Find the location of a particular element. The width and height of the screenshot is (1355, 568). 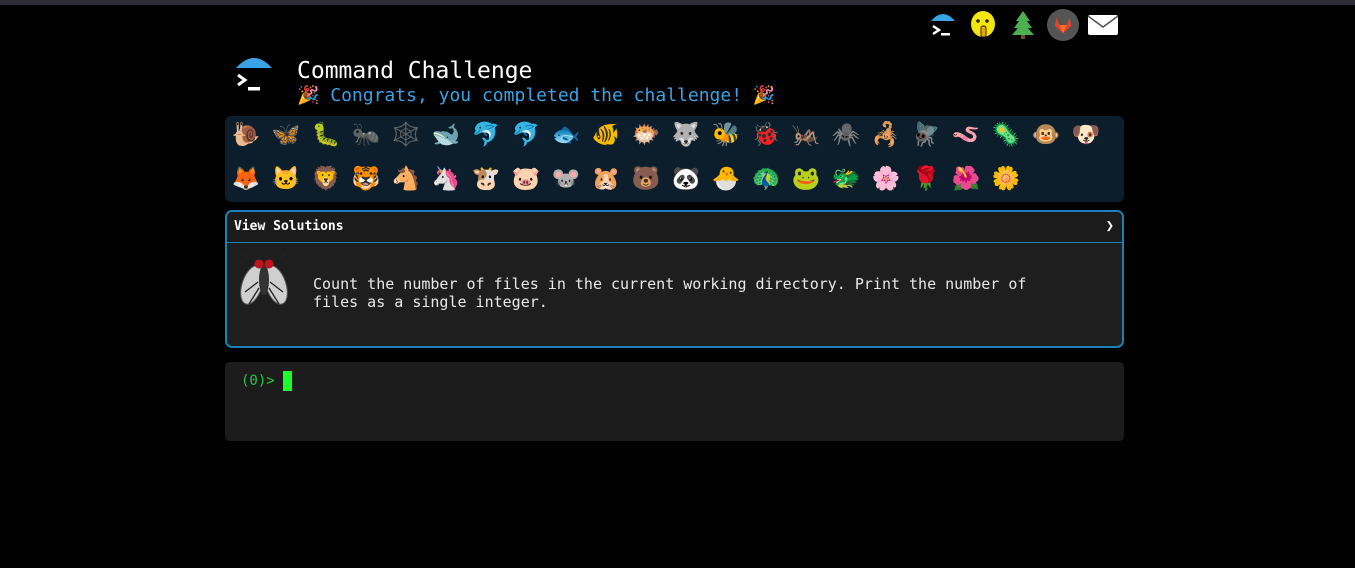

terminal-cursor is located at coordinates (287, 381).